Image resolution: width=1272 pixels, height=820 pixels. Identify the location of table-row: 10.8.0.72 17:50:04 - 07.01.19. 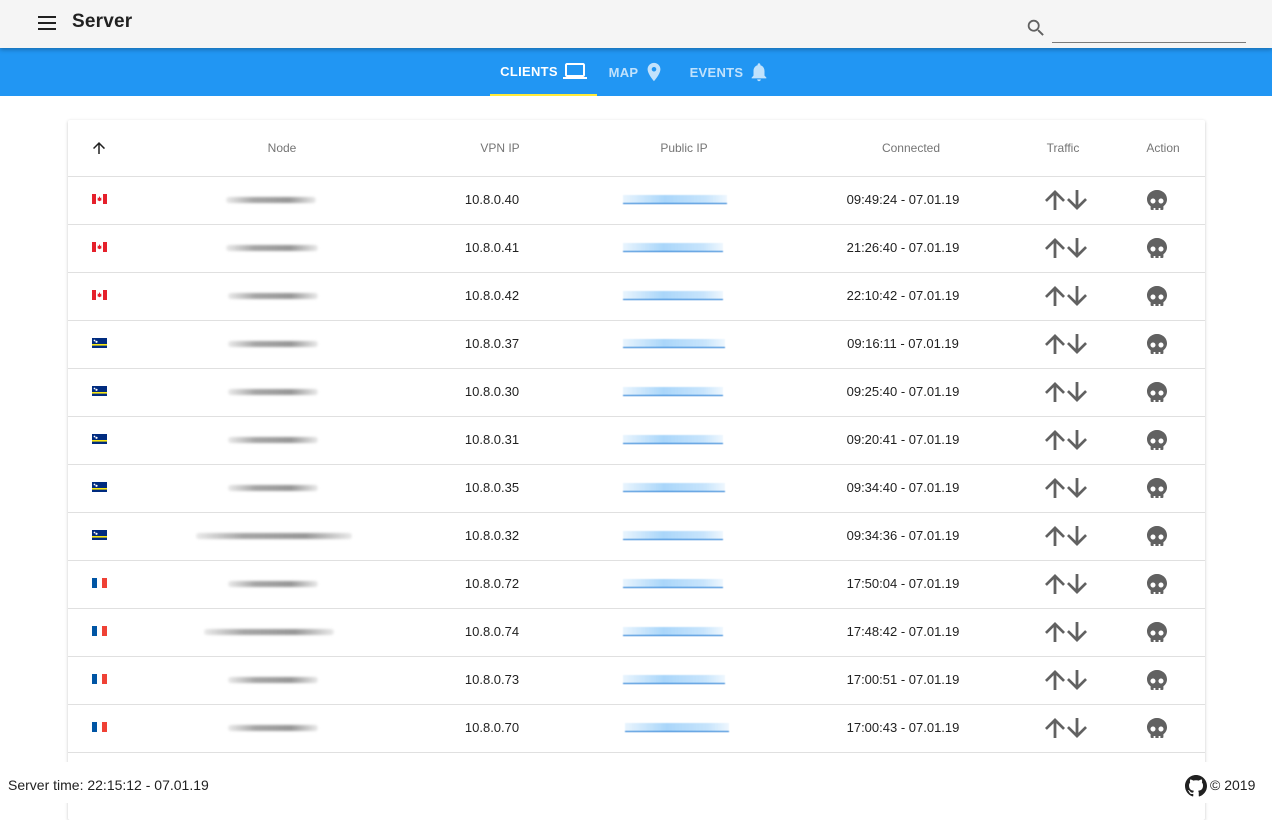
(636, 584).